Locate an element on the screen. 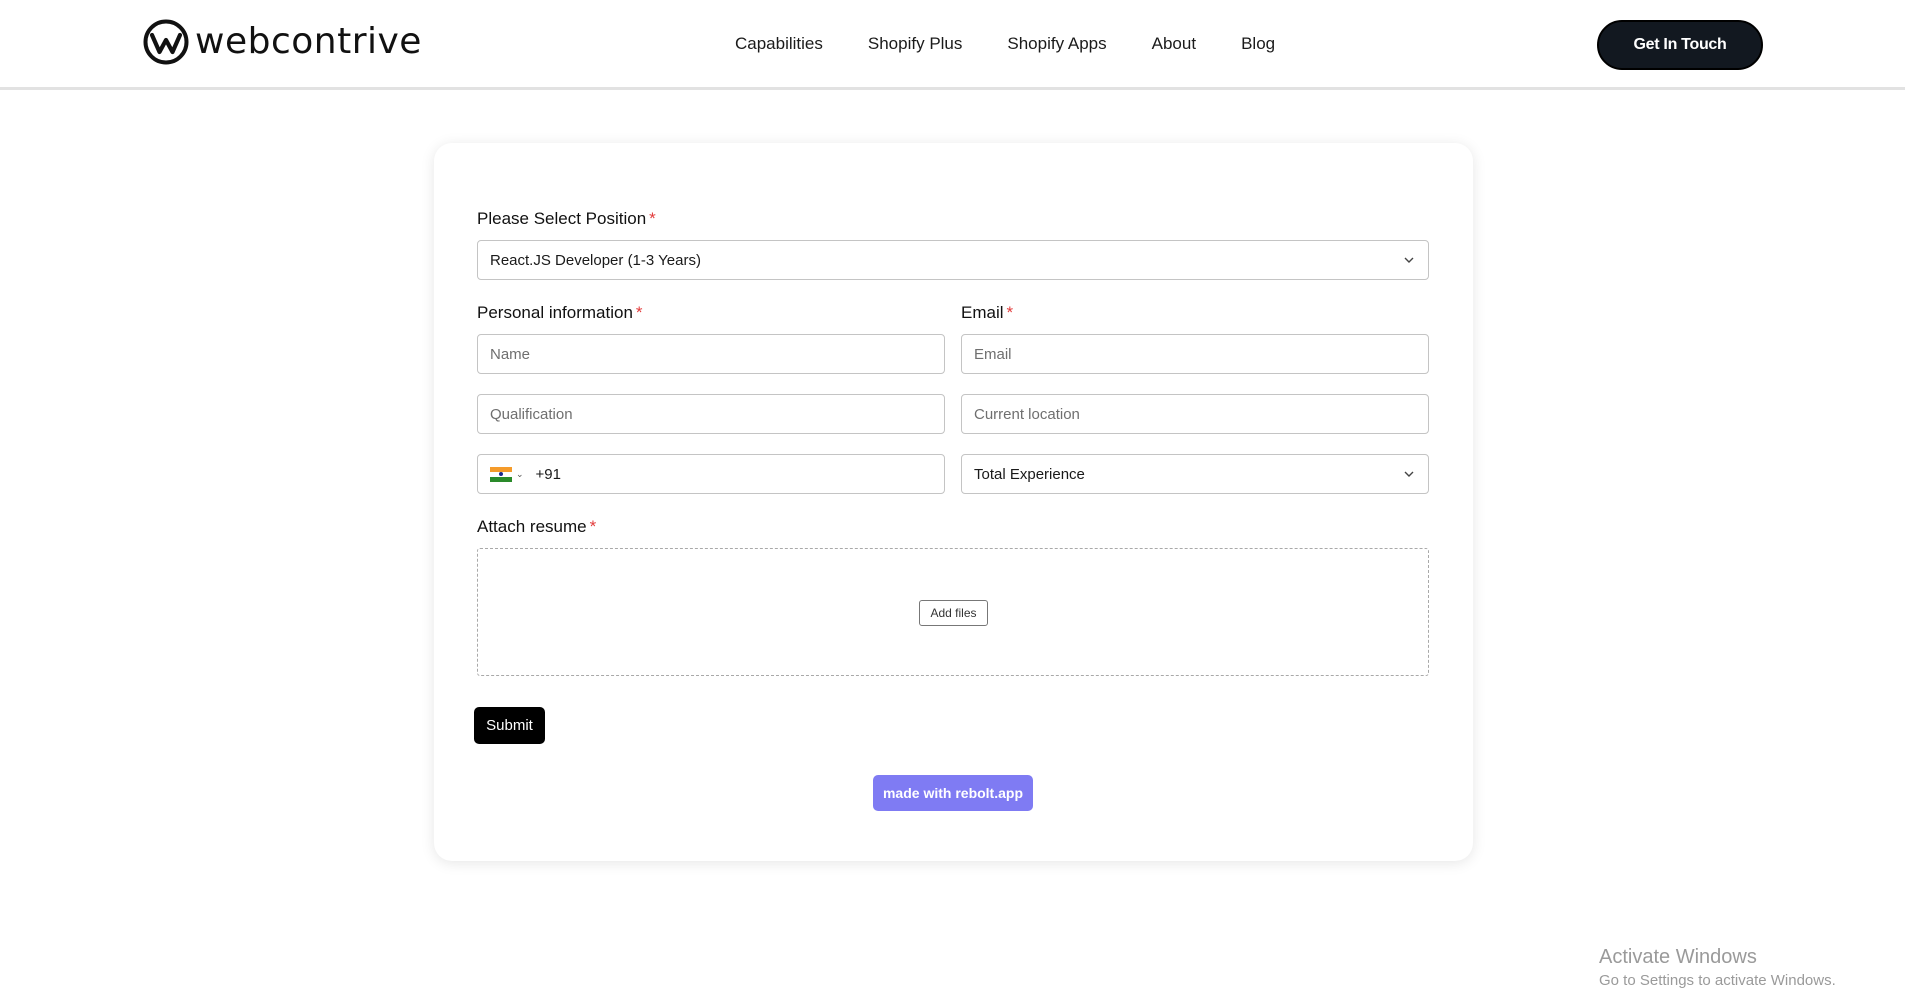  resume-dropzone: Add files is located at coordinates (953, 612).